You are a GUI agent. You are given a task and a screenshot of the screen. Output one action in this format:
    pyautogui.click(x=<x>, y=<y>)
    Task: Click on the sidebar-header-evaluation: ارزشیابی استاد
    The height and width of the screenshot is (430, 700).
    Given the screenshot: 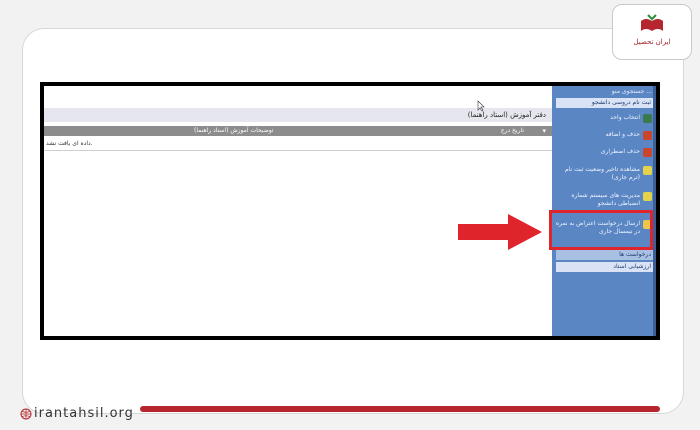 What is the action you would take?
    pyautogui.click(x=605, y=267)
    